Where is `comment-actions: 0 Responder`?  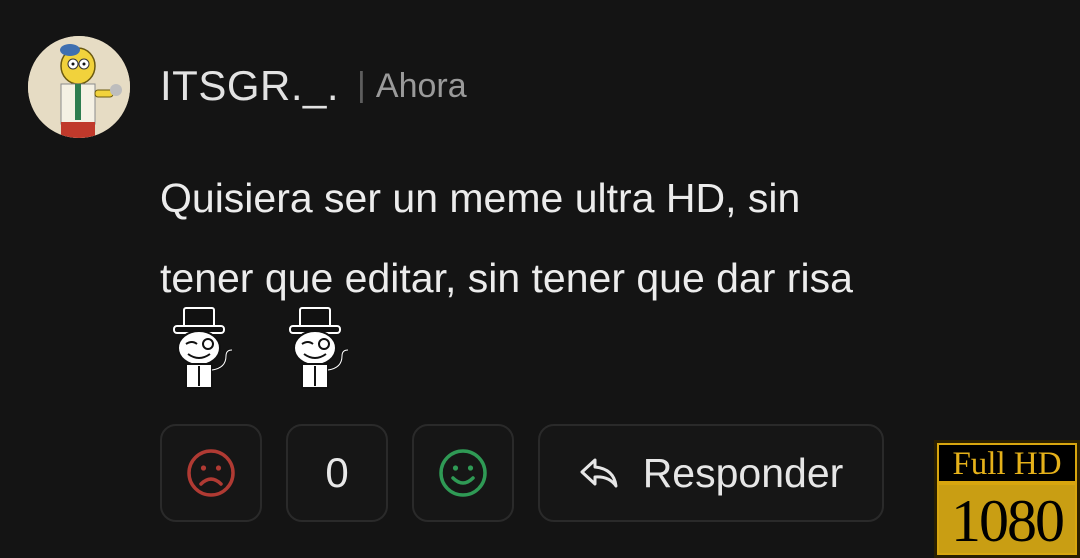 comment-actions: 0 Responder is located at coordinates (522, 473).